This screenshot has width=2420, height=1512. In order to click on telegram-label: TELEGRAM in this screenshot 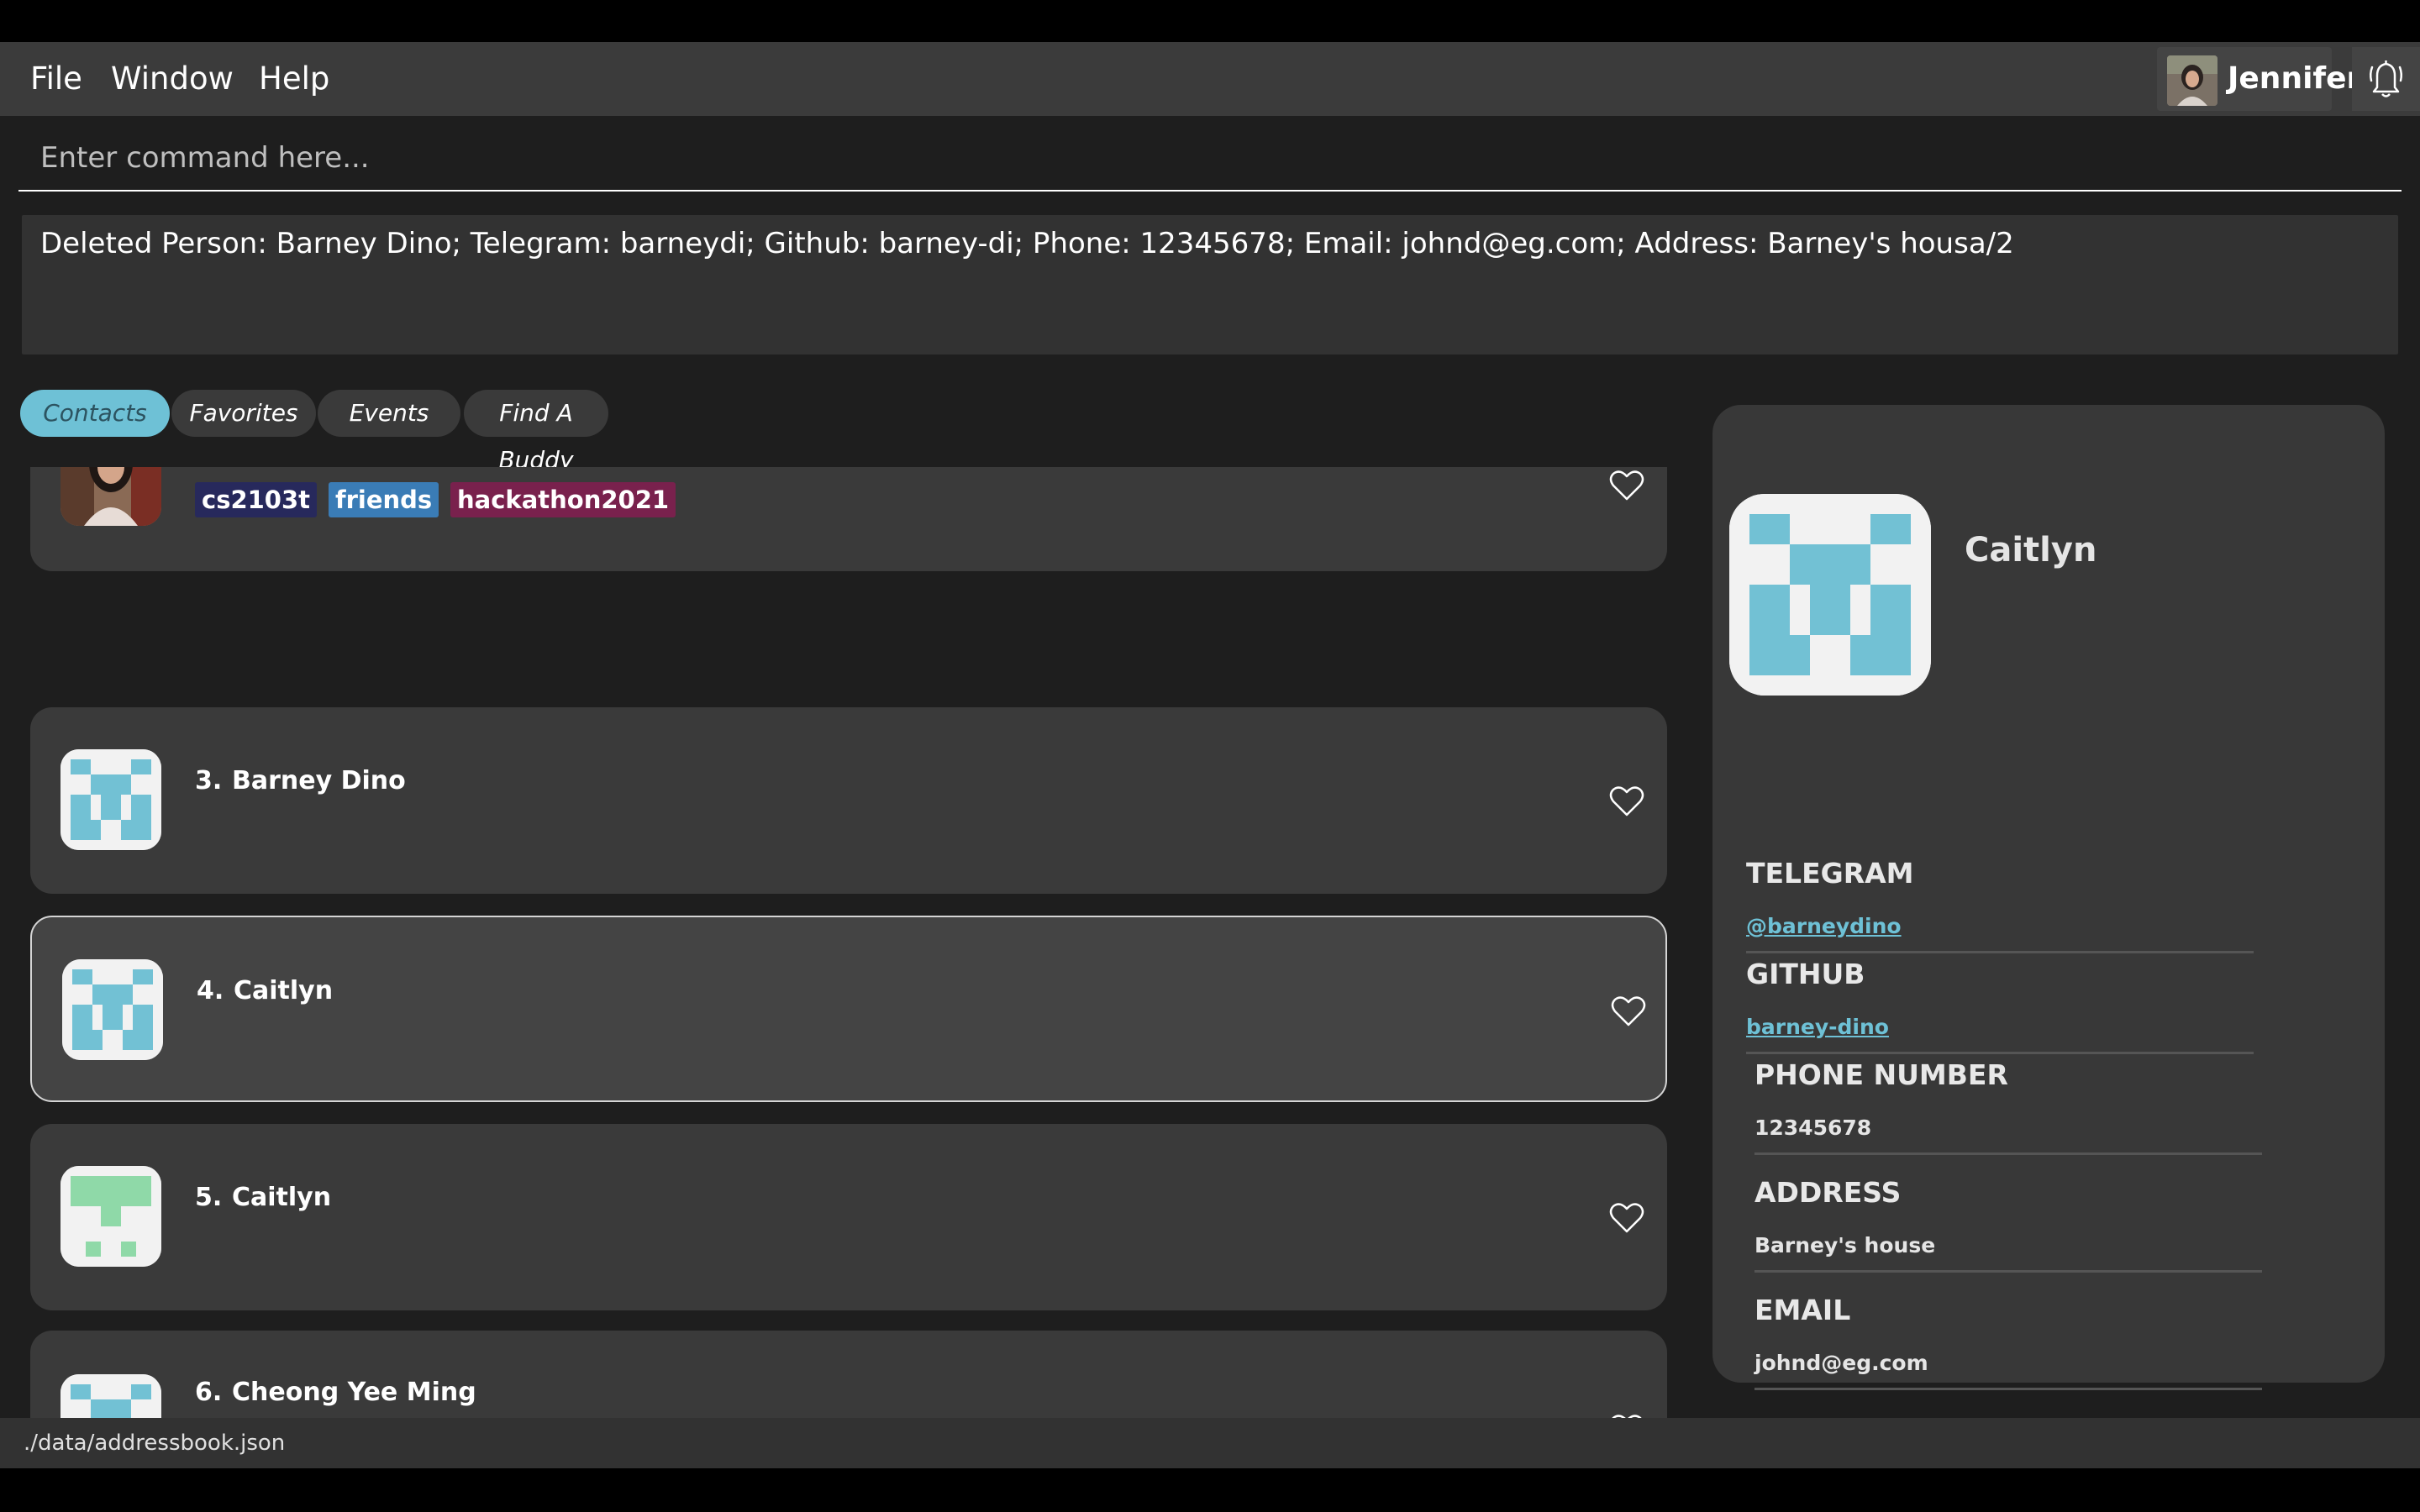, I will do `click(1830, 873)`.